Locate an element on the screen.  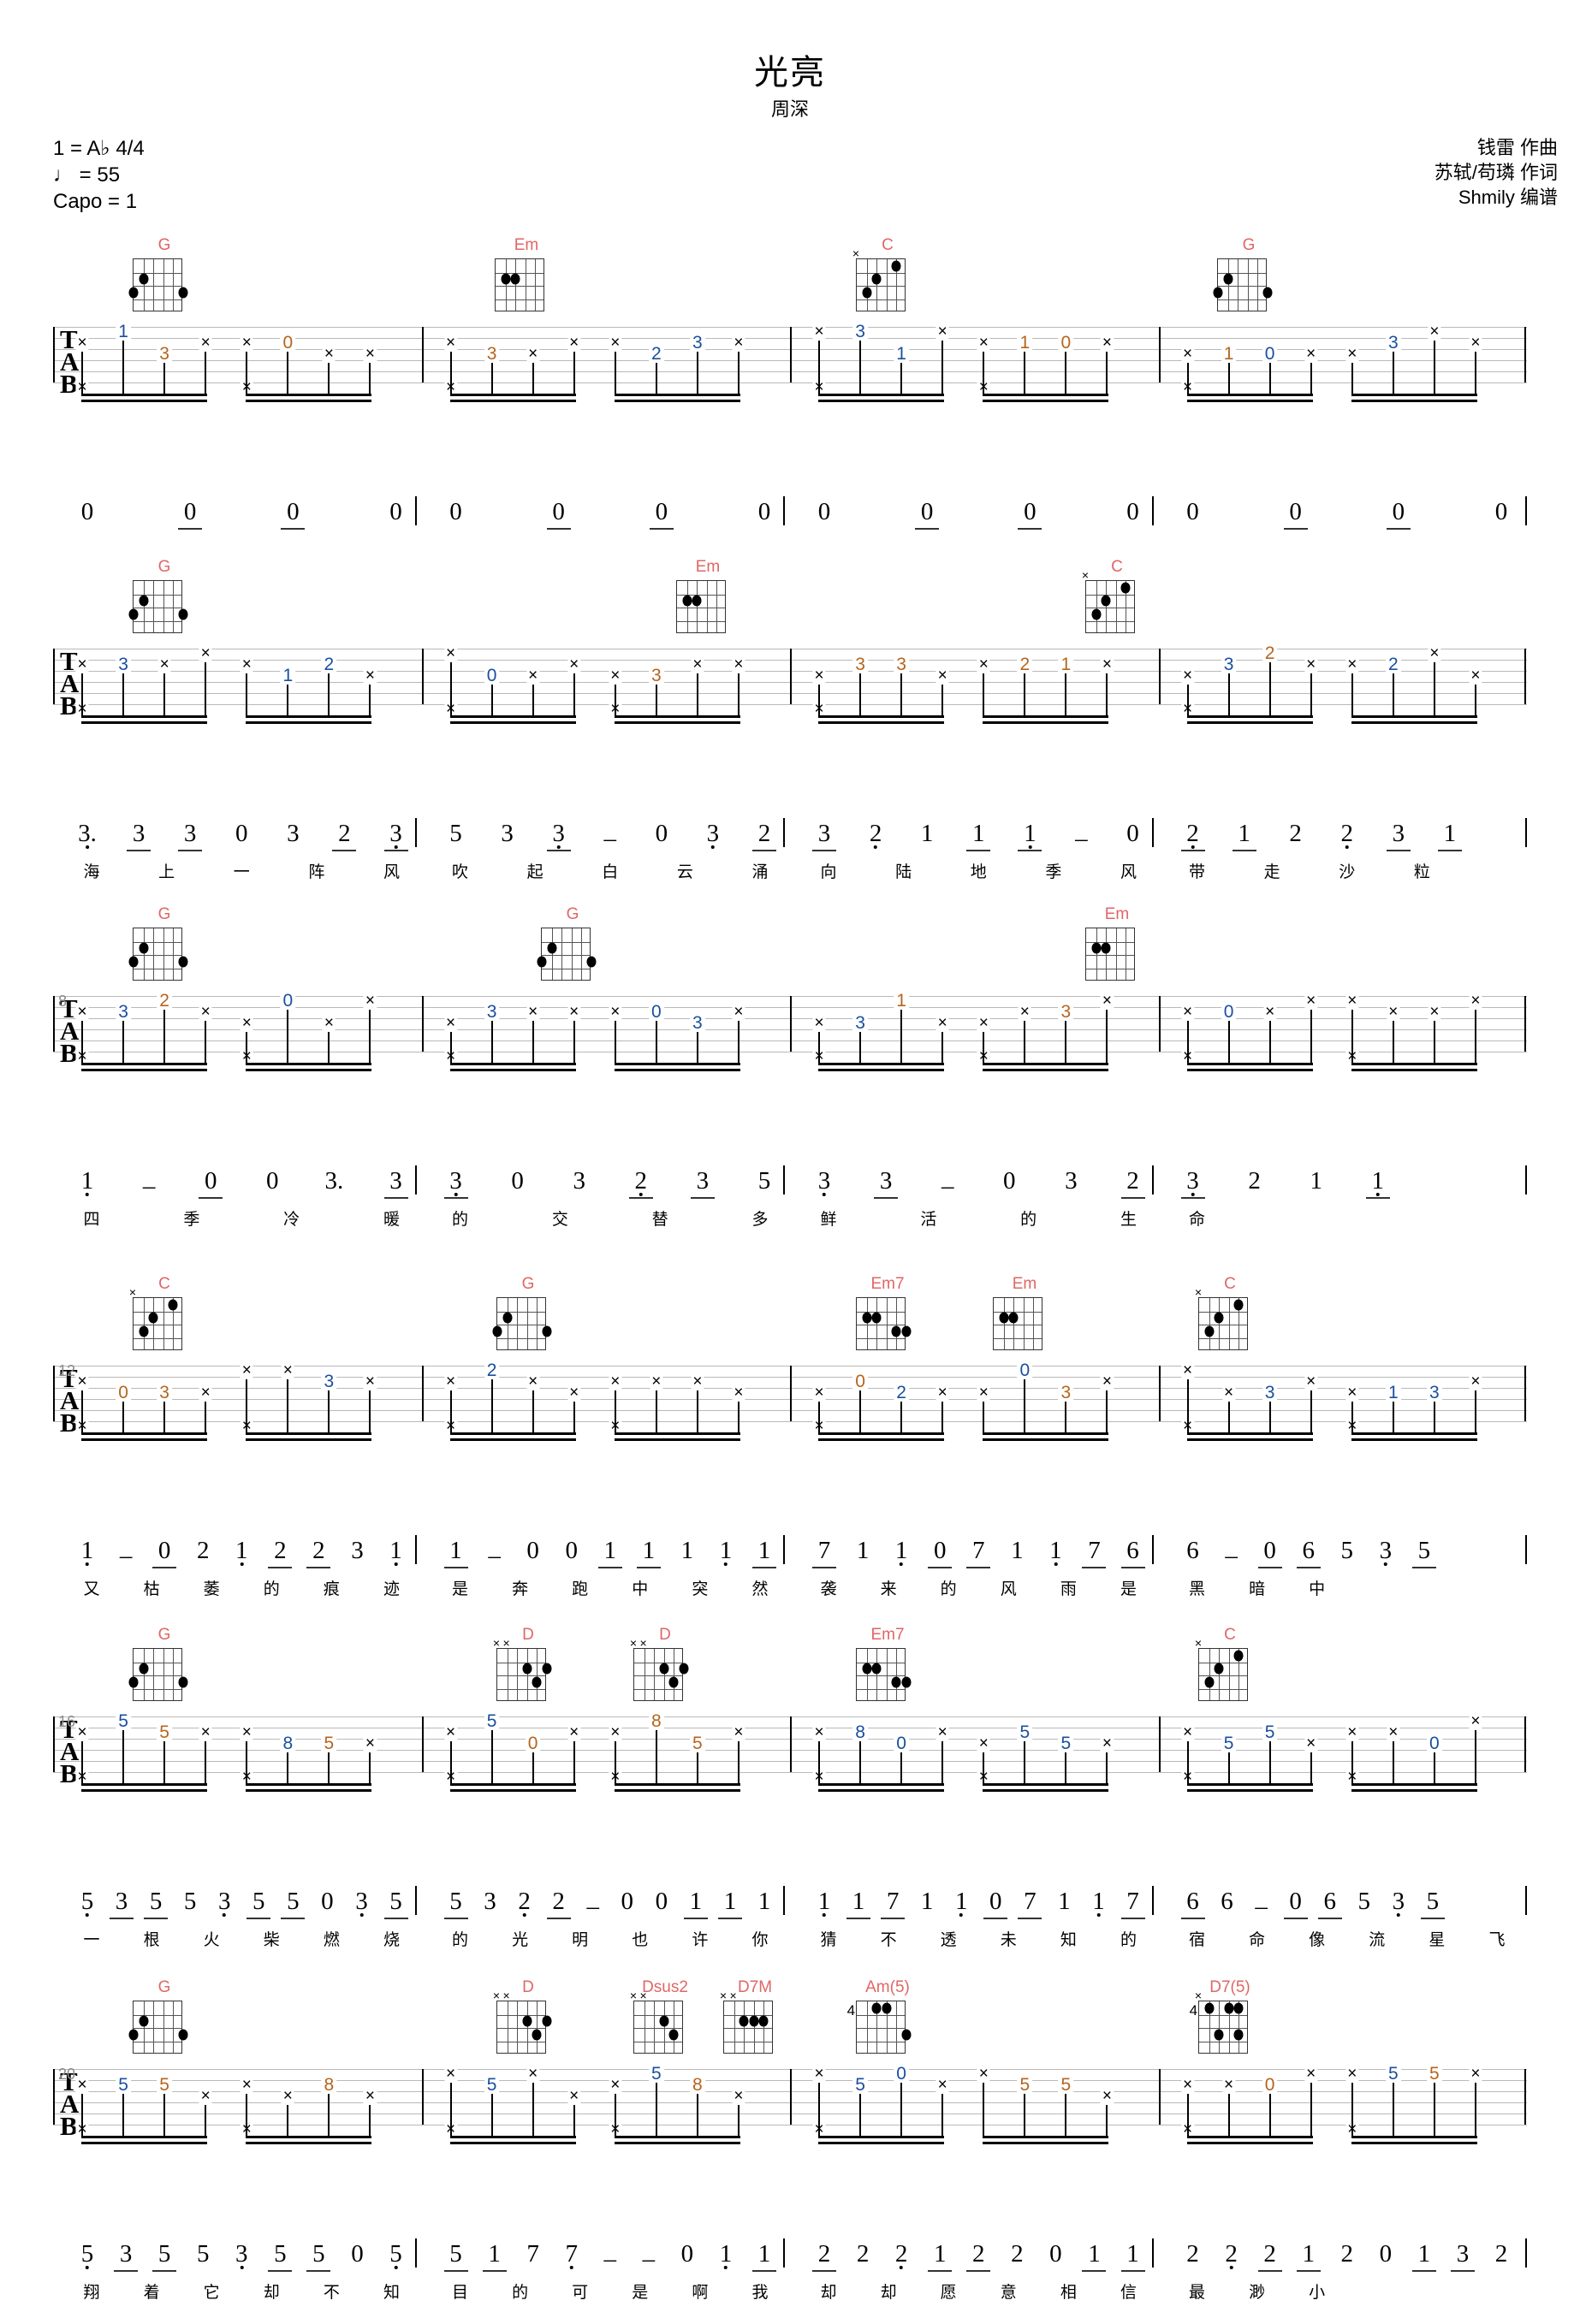
score-metadata-left: 1 = A♭ 4/4 ♩ = 55 Capo = 1 is located at coordinates (99, 175).